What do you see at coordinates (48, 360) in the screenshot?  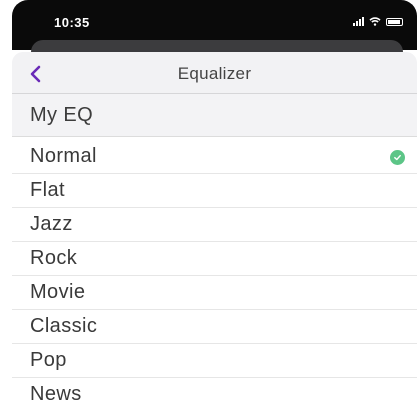 I see `preset-label: Pop` at bounding box center [48, 360].